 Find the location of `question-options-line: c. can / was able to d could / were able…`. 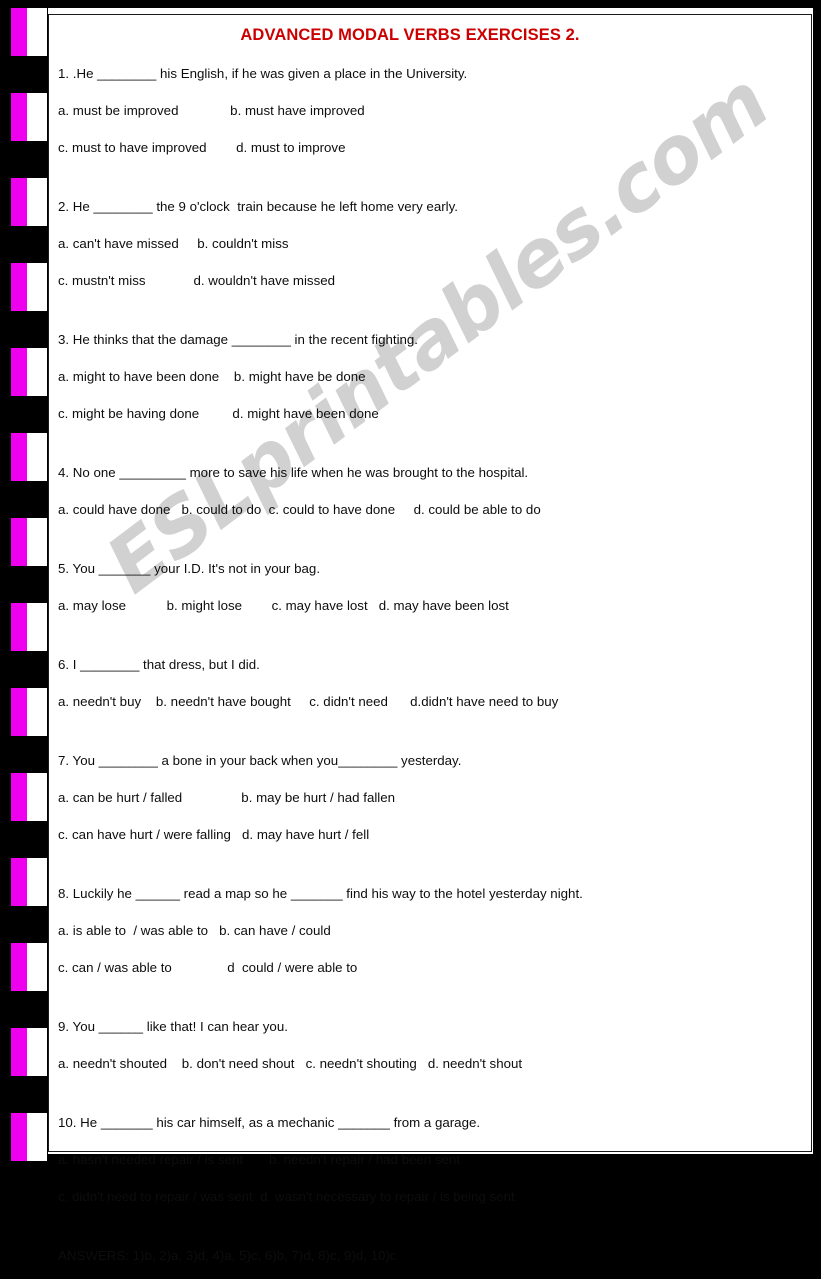

question-options-line: c. can / was able to d could / were able… is located at coordinates (208, 967).